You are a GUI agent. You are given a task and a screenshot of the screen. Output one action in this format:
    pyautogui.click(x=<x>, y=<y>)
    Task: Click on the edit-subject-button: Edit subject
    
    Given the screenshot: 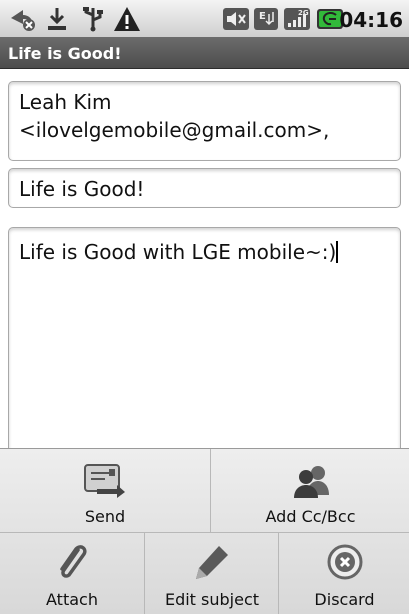 What is the action you would take?
    pyautogui.click(x=212, y=573)
    